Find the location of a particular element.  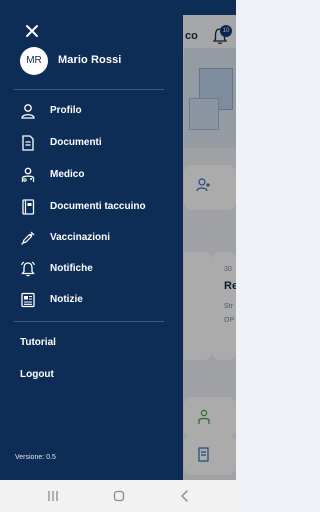

avatar: MR is located at coordinates (34, 61).